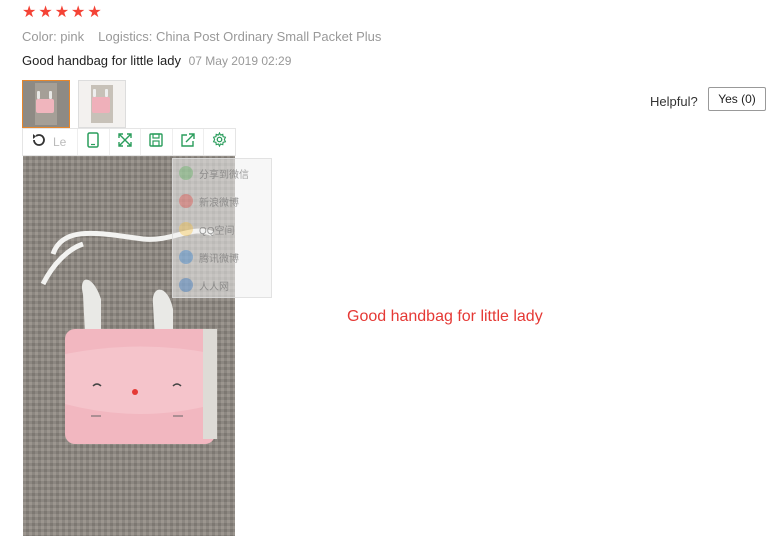 Image resolution: width=770 pixels, height=552 pixels. I want to click on fullscreen-icon, so click(125, 142).